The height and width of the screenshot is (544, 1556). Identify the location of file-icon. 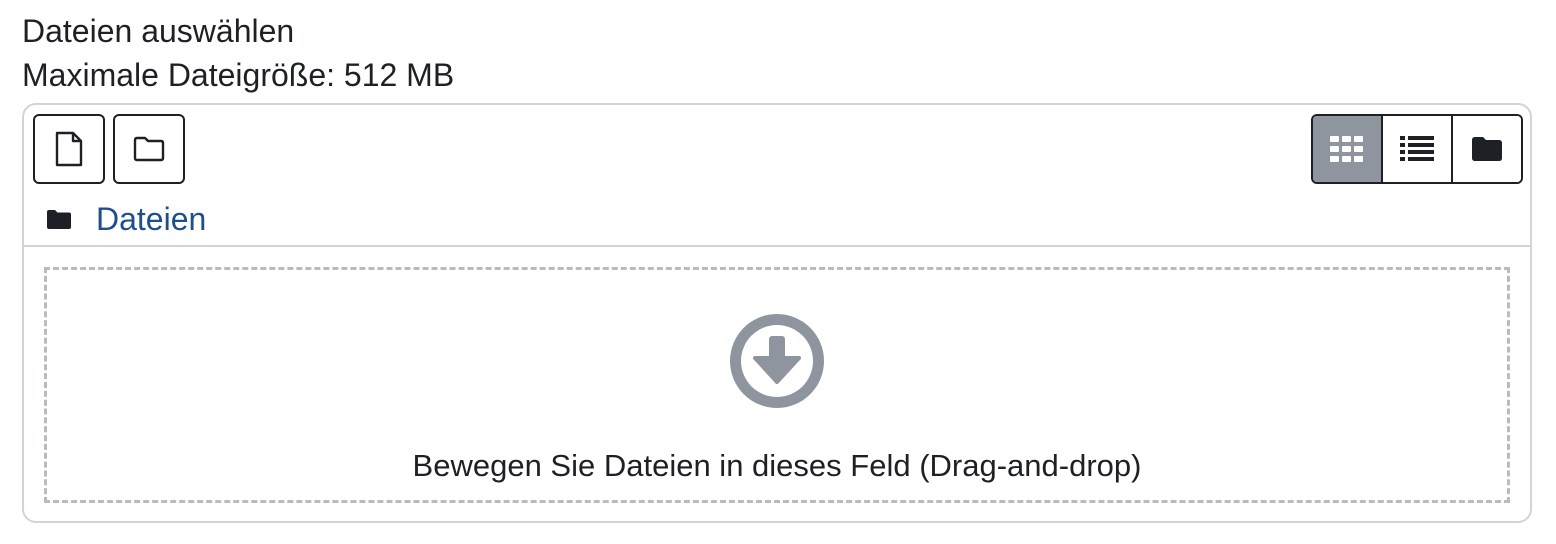
(69, 149).